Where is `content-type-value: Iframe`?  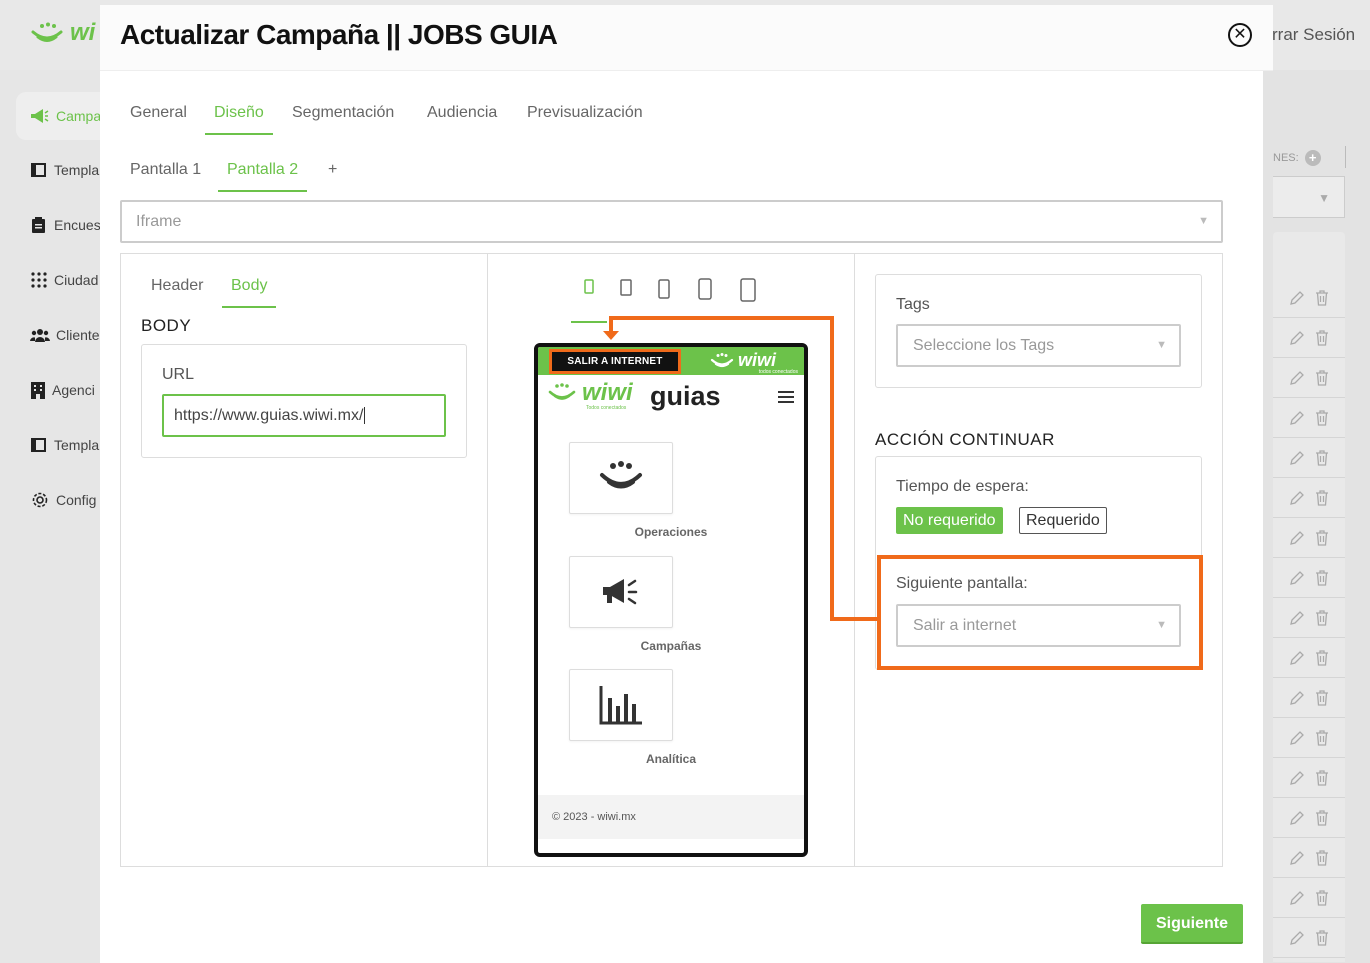
content-type-value: Iframe is located at coordinates (159, 221).